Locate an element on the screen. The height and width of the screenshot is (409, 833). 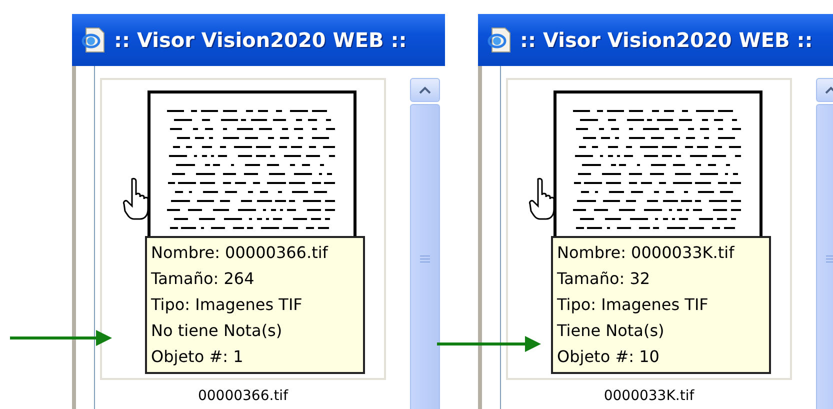
tooltip-text: Tamaño: 32 is located at coordinates (604, 279).